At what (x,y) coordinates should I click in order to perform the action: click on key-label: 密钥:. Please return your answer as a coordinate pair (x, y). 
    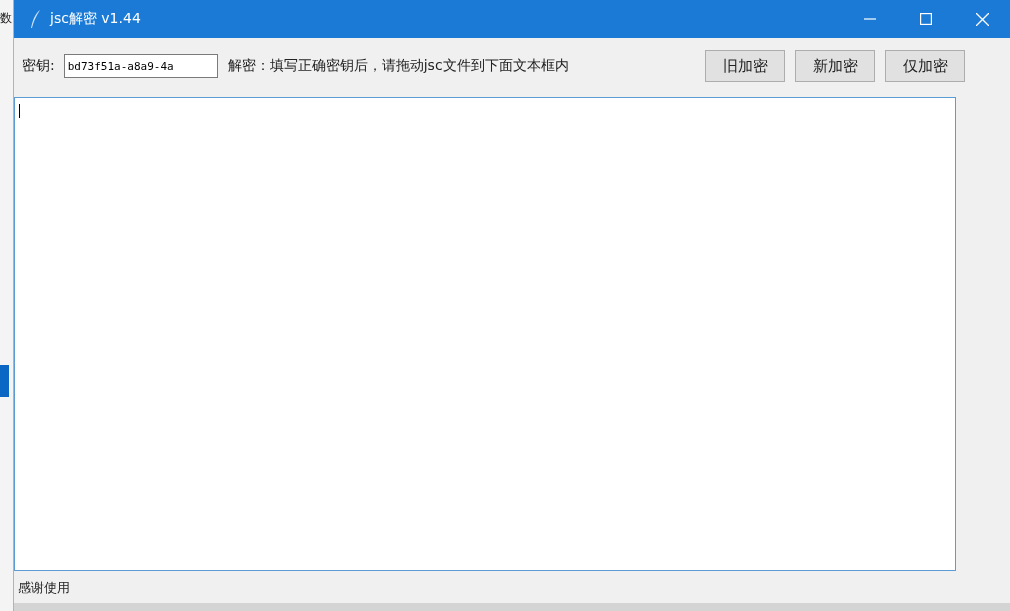
    Looking at the image, I should click on (38, 66).